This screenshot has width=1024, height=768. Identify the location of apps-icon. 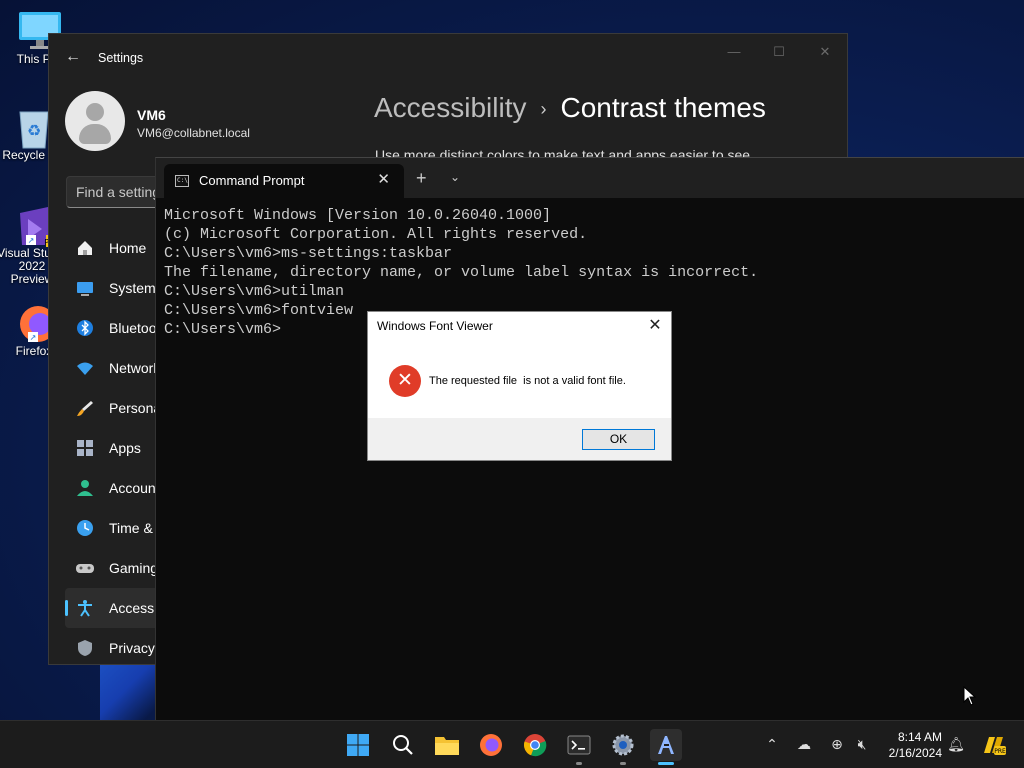
(85, 448).